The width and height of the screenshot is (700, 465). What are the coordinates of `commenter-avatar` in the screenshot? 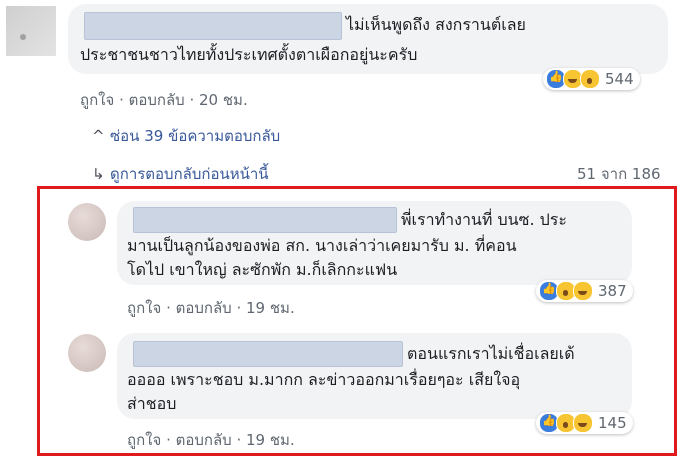 It's located at (31, 31).